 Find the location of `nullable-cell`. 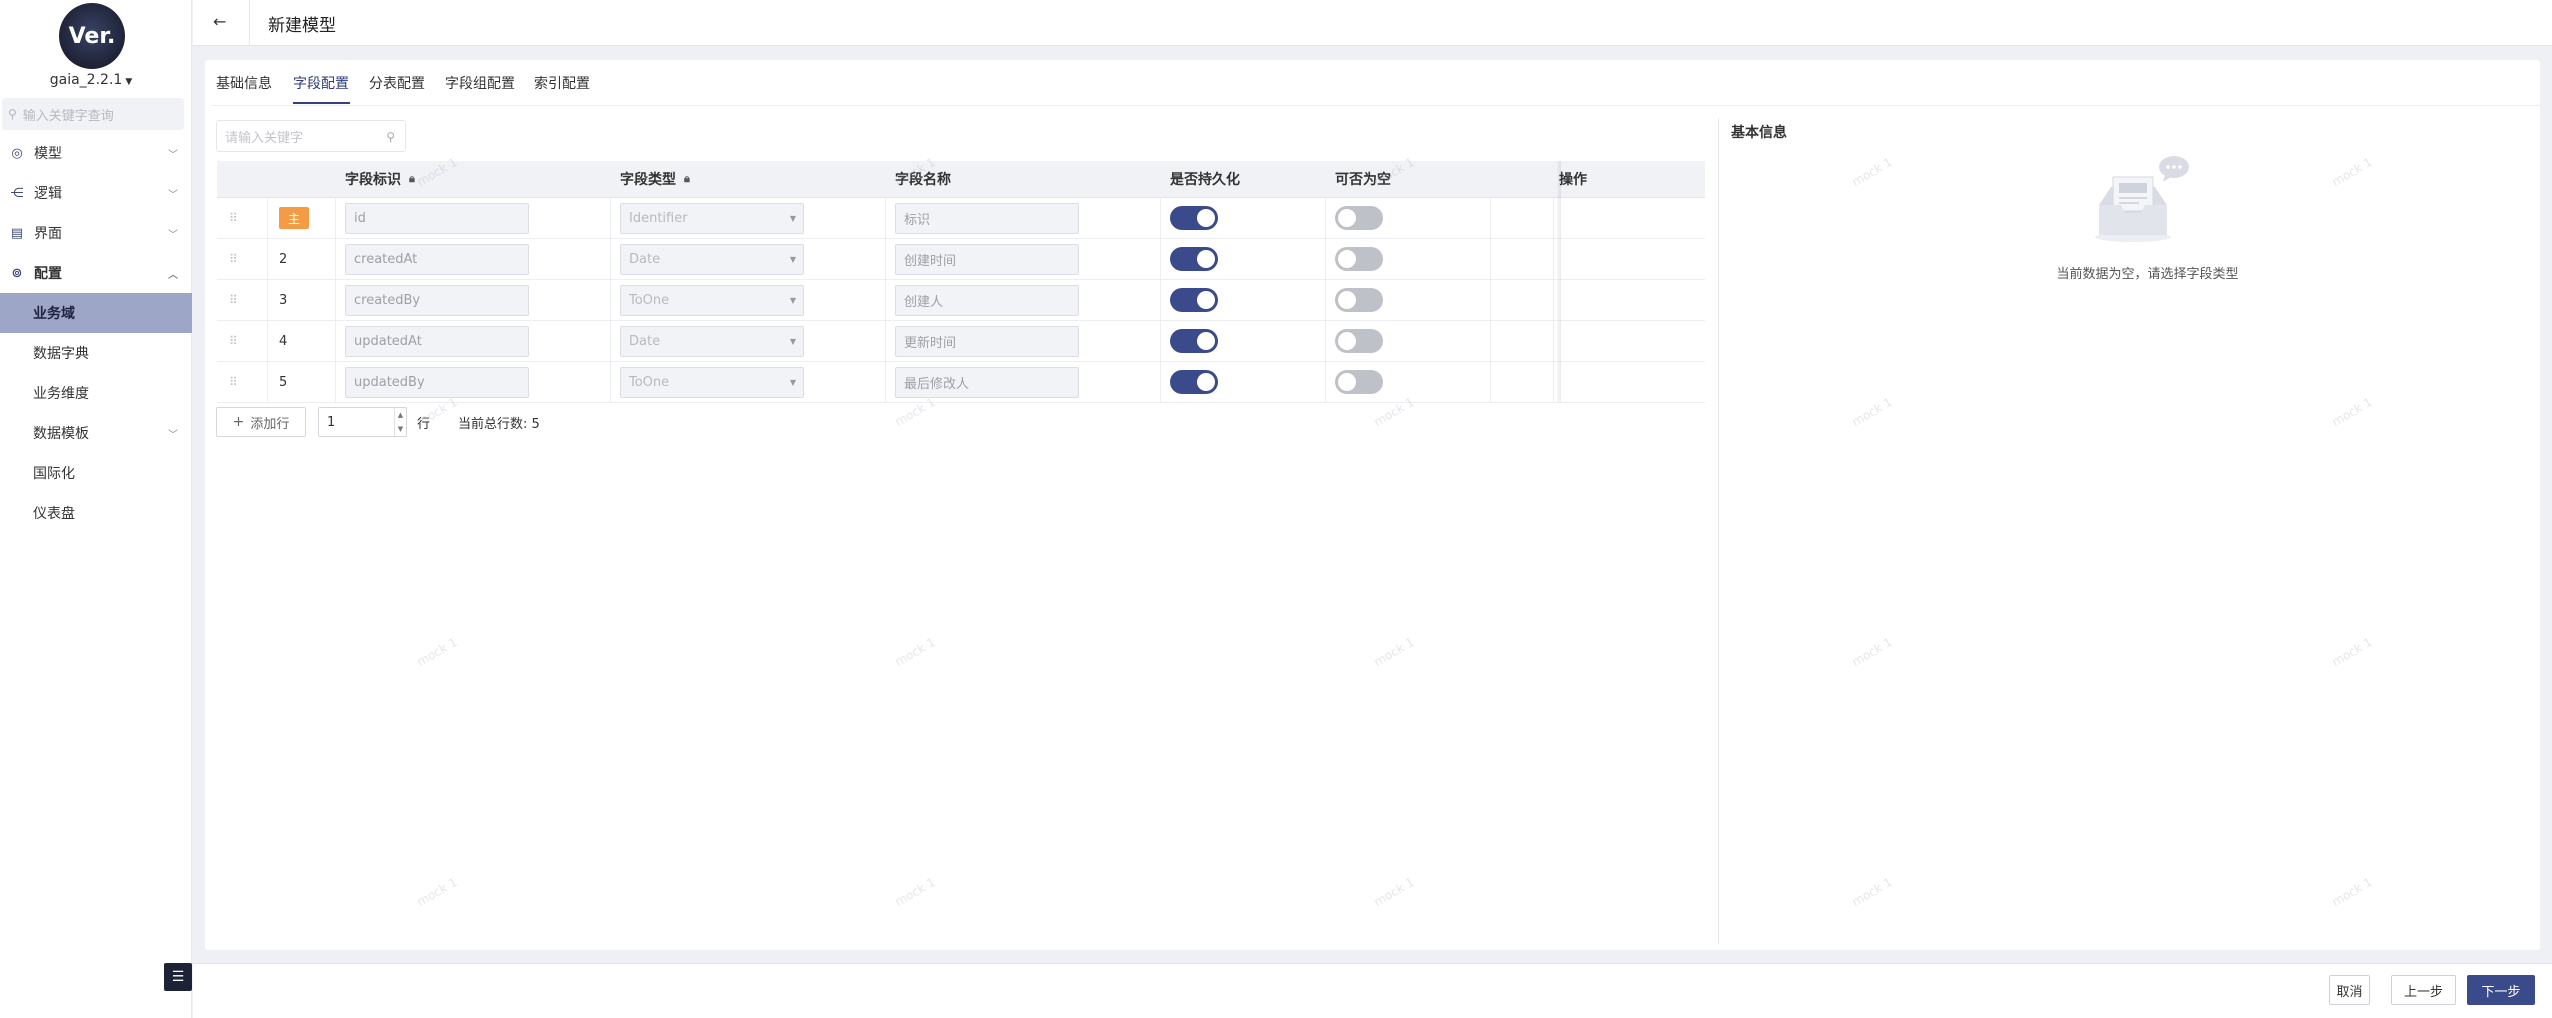

nullable-cell is located at coordinates (1359, 218).